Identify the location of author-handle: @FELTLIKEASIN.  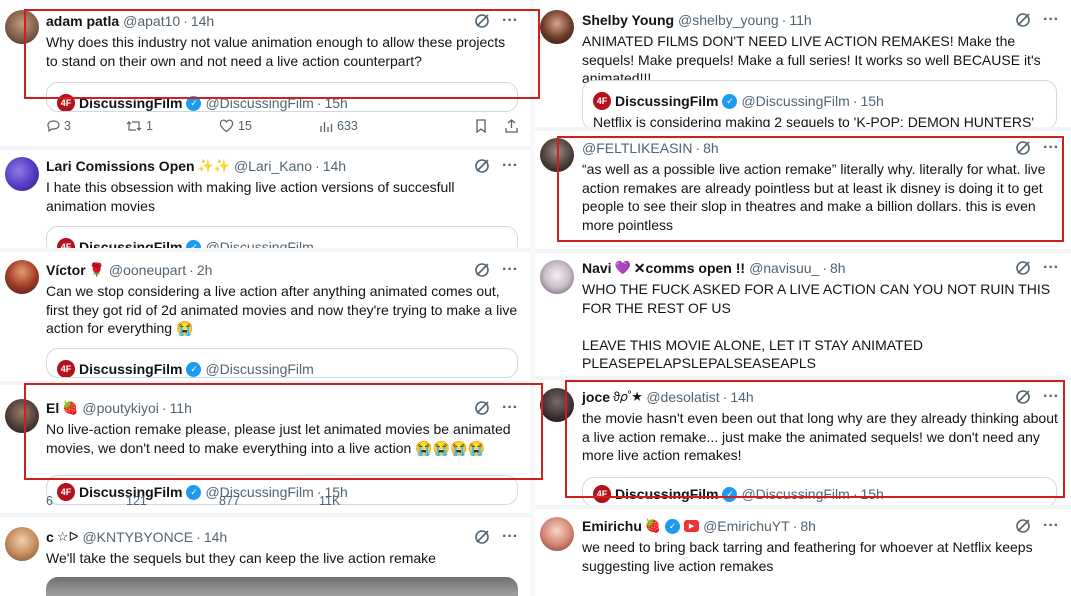
(637, 148).